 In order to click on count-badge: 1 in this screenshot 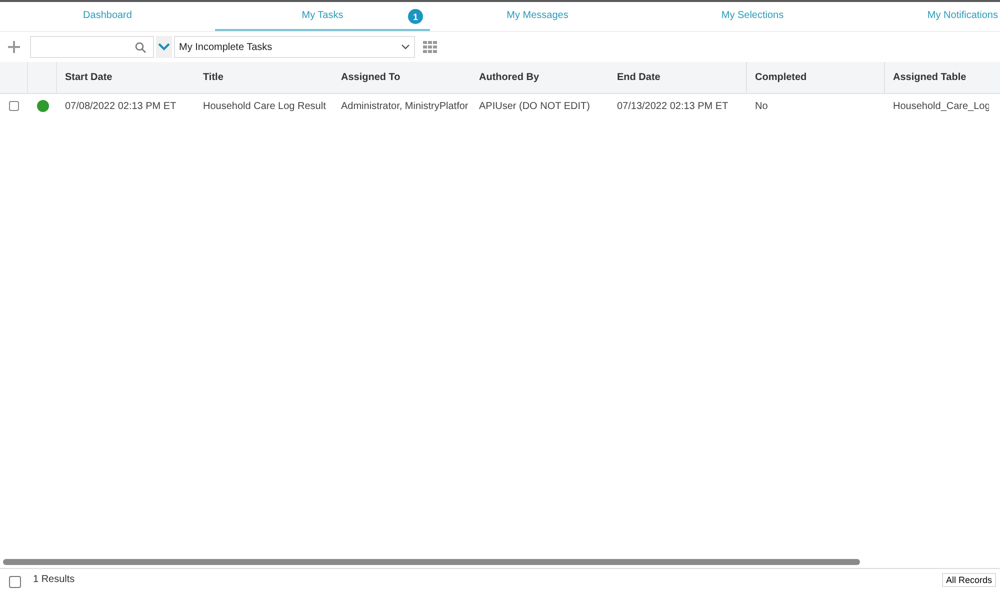, I will do `click(415, 16)`.